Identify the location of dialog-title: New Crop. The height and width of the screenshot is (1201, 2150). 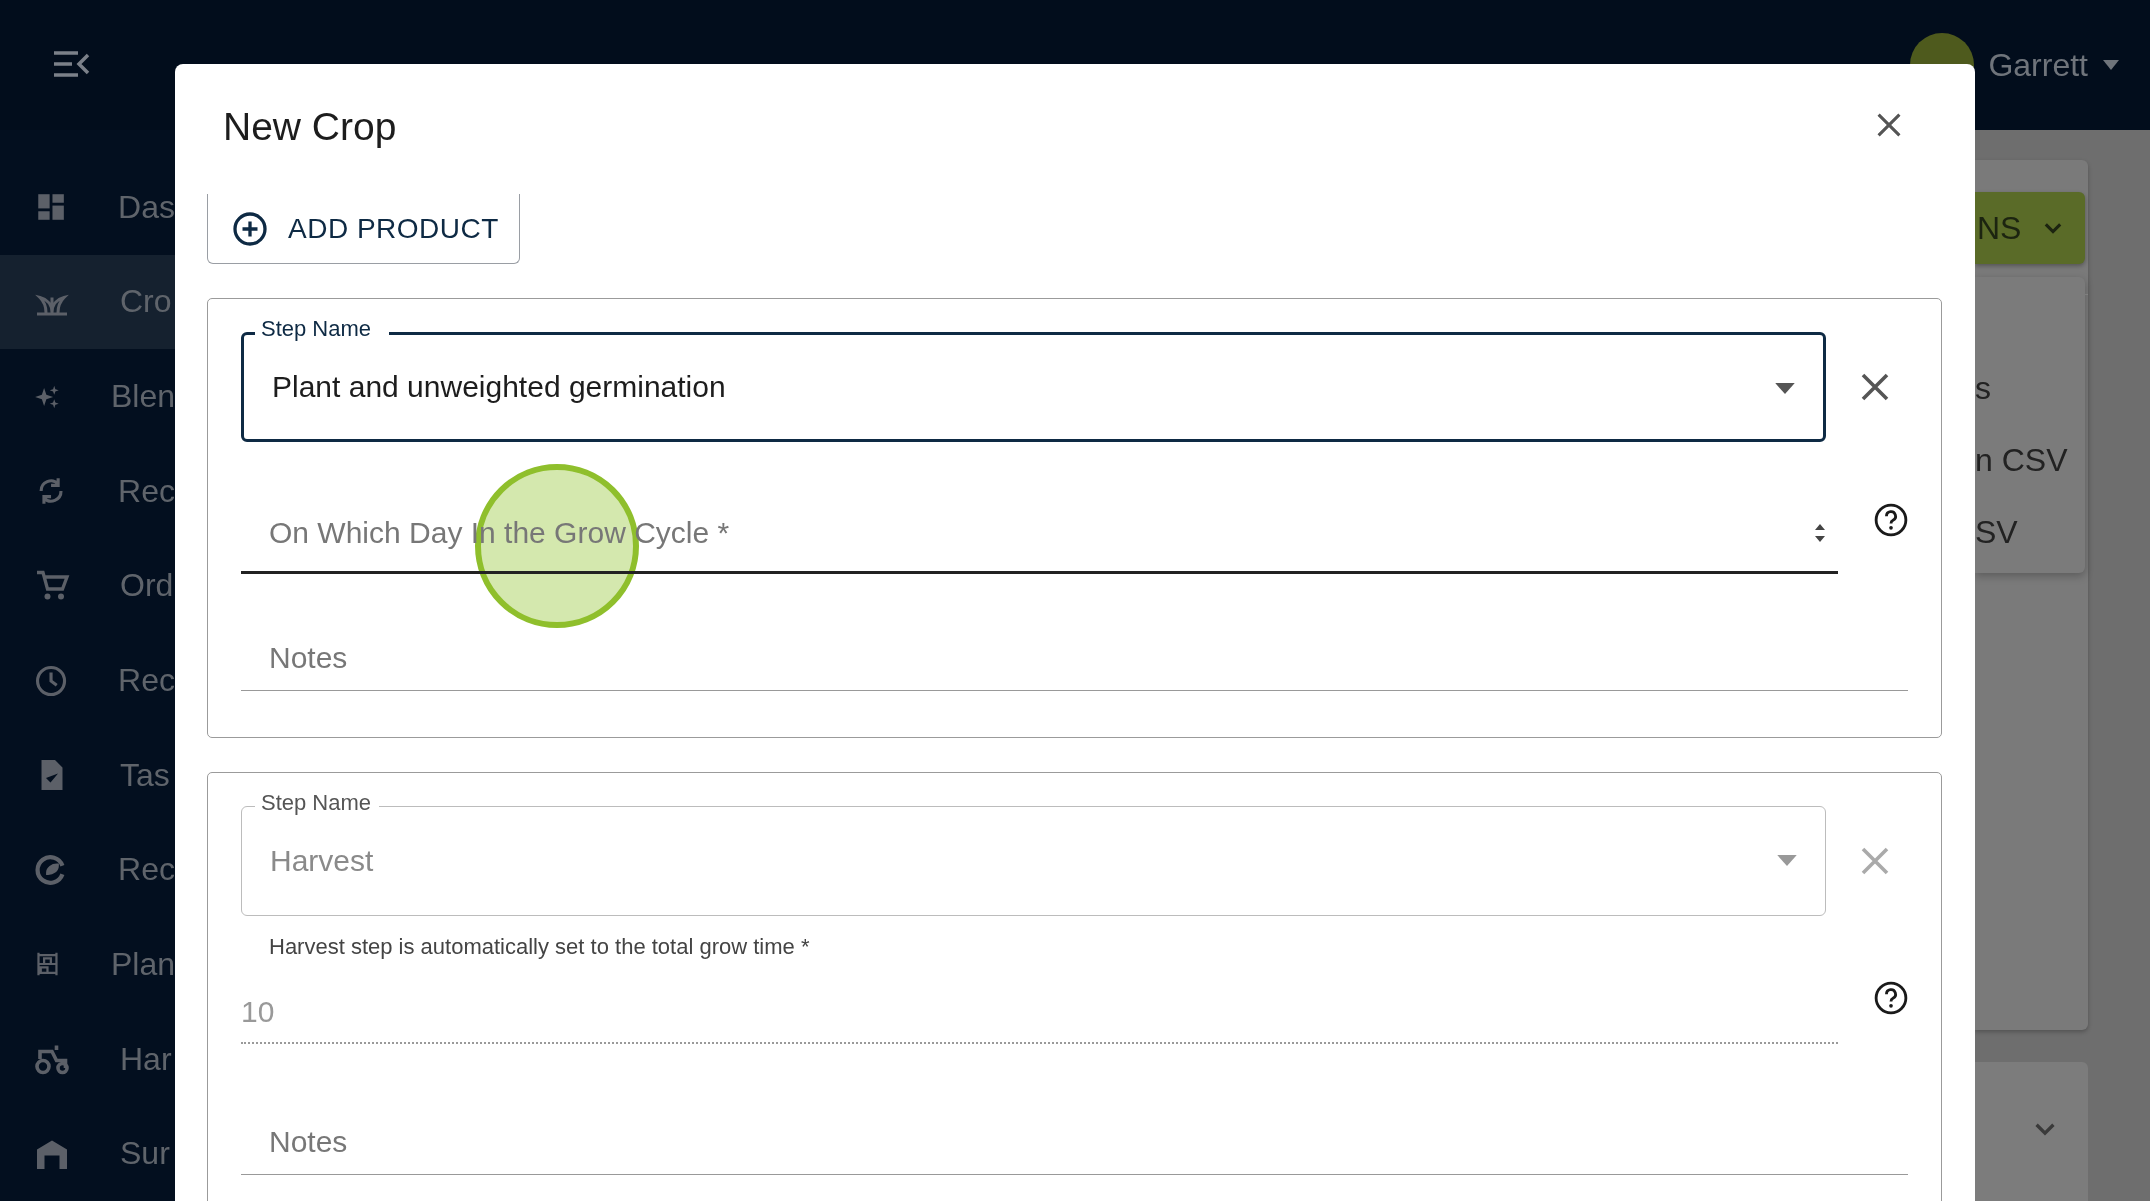
(310, 126).